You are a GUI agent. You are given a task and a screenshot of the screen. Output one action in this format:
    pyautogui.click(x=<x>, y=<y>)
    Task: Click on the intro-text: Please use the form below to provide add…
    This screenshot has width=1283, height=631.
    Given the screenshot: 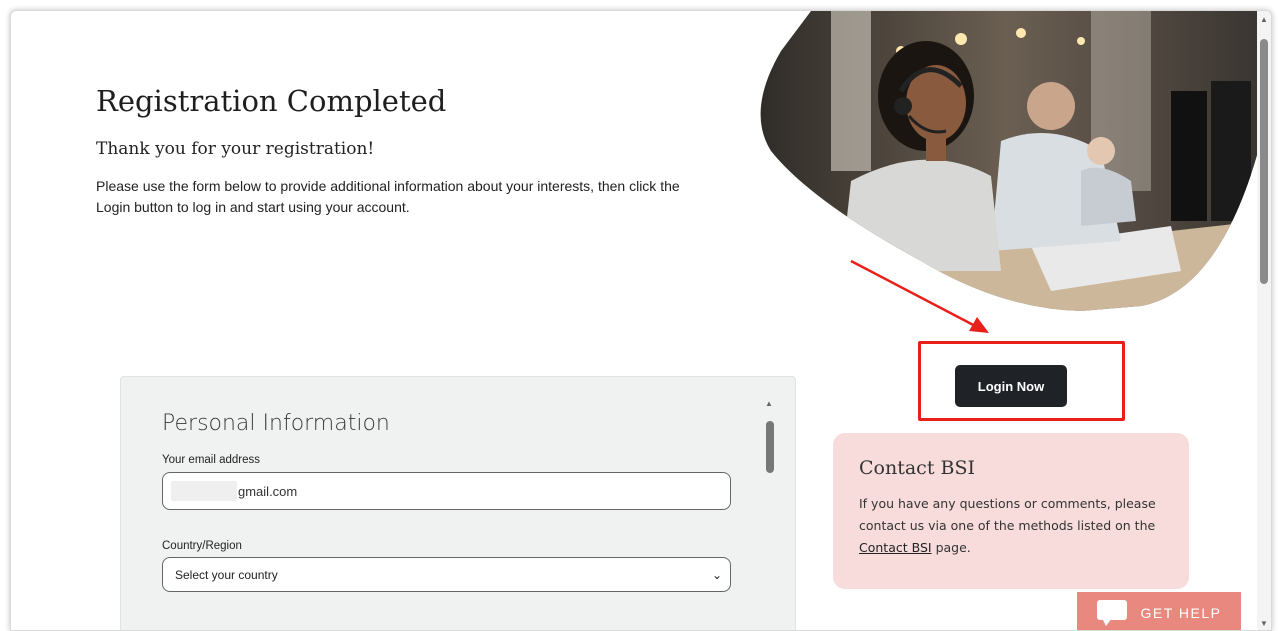 What is the action you would take?
    pyautogui.click(x=388, y=196)
    